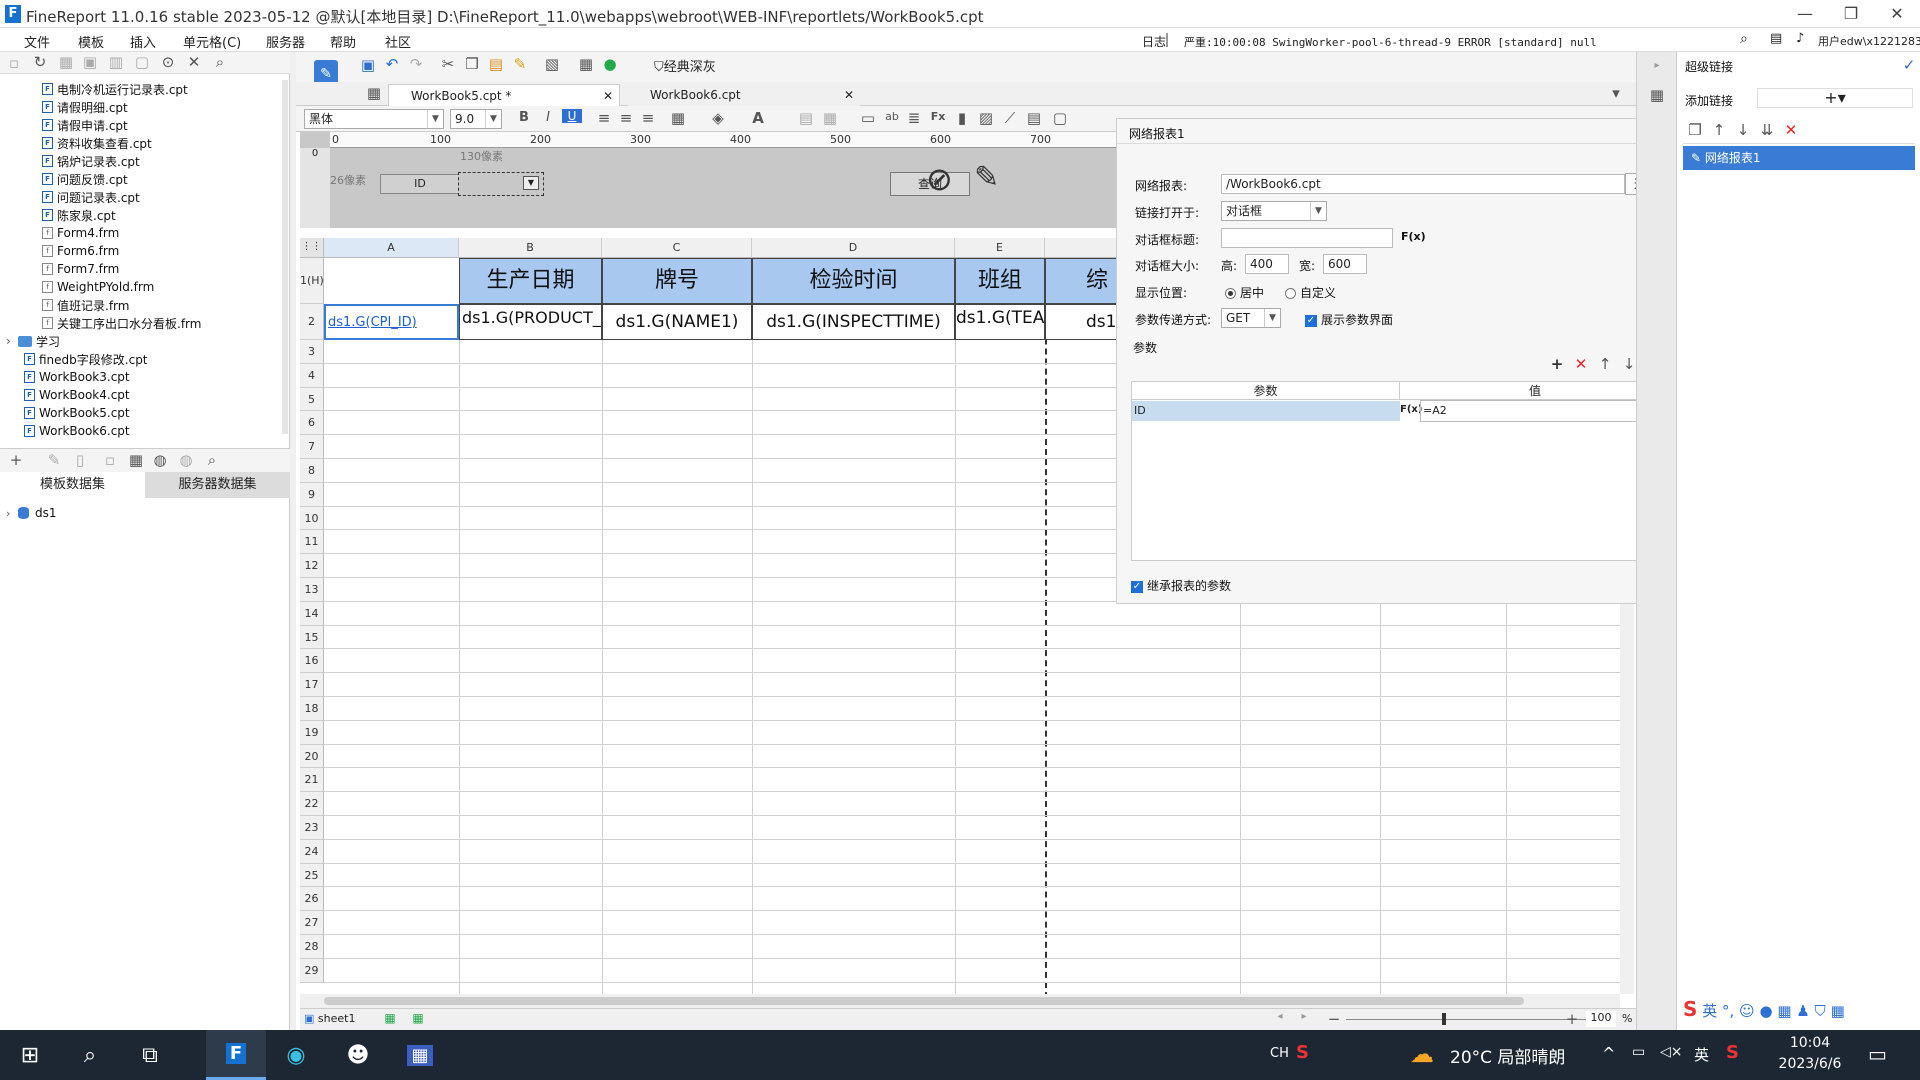 This screenshot has height=1080, width=1920. Describe the element at coordinates (85, 125) in the screenshot. I see `tree-file: F 请假申请.cpt` at that location.